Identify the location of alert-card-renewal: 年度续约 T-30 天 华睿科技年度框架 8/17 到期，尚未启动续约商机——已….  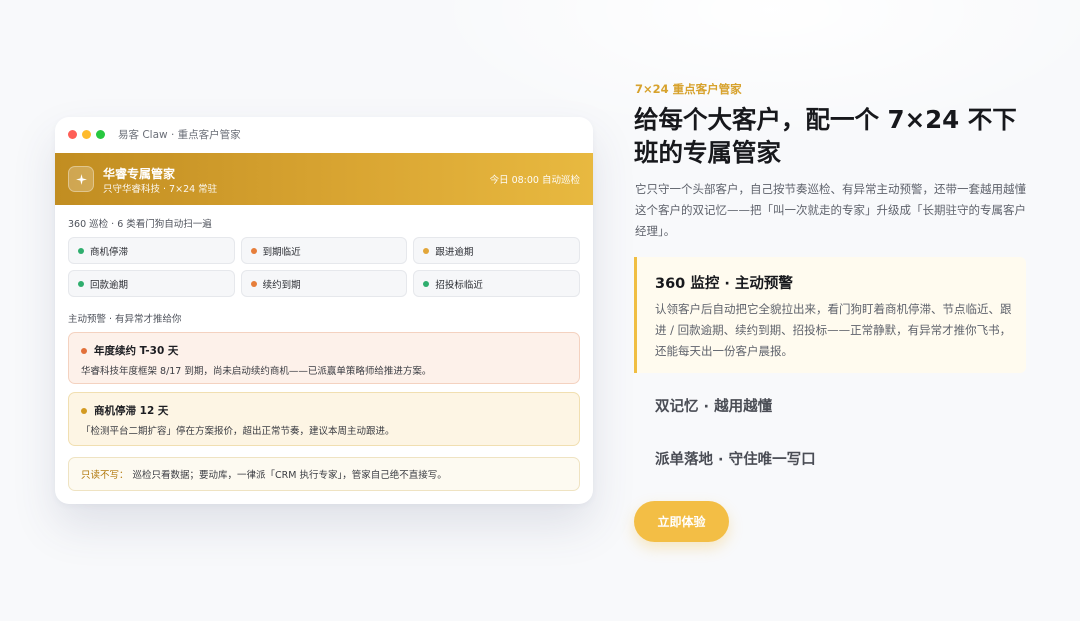
(324, 358).